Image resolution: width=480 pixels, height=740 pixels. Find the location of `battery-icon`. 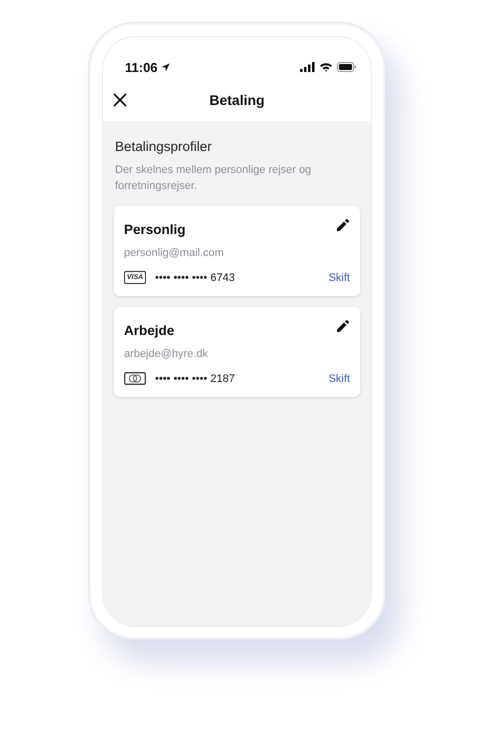

battery-icon is located at coordinates (347, 67).